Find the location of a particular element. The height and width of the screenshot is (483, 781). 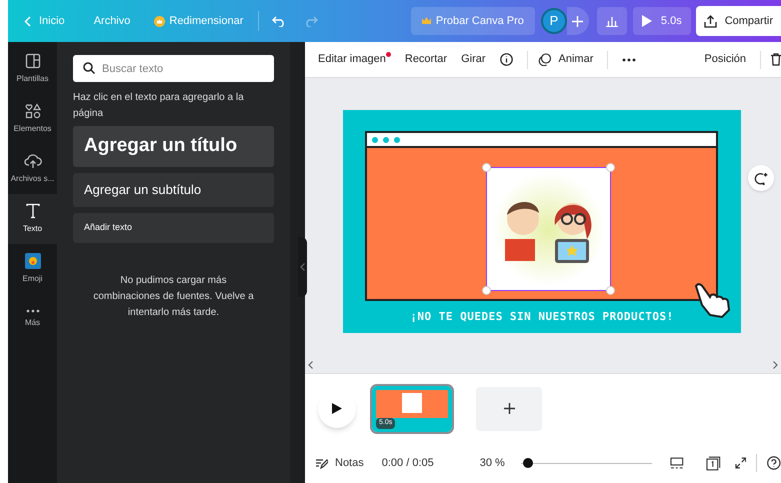

animate-icon is located at coordinates (545, 59).